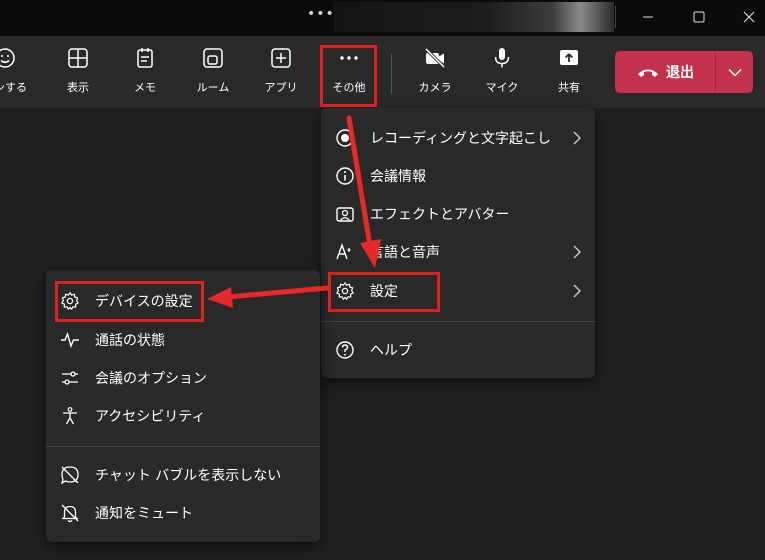  Describe the element at coordinates (70, 513) in the screenshot. I see `bell-off-icon` at that location.